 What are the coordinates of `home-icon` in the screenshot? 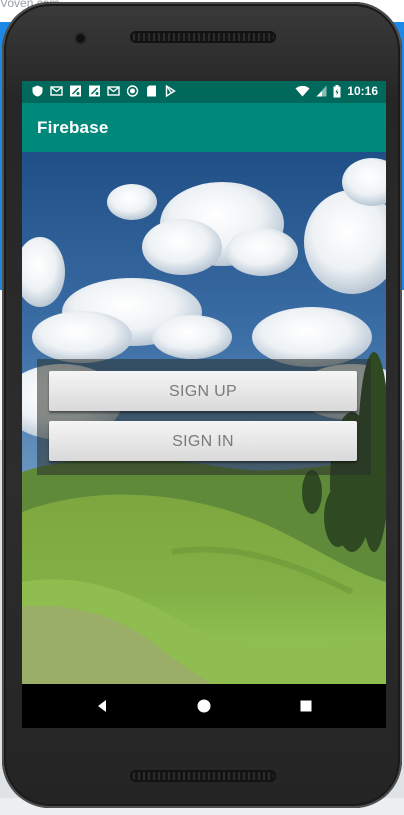 It's located at (204, 706).